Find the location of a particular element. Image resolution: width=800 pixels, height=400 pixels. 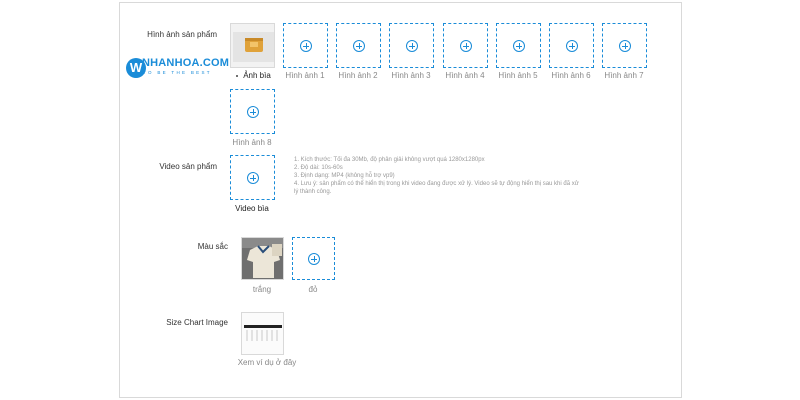

product-images-label: Hình ảnh sản phẩm is located at coordinates (182, 34).